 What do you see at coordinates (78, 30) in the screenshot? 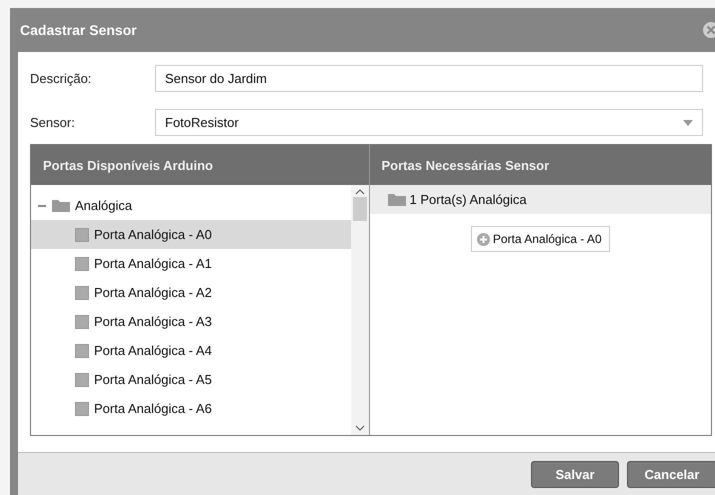
I see `window-title: Cadastrar Sensor` at bounding box center [78, 30].